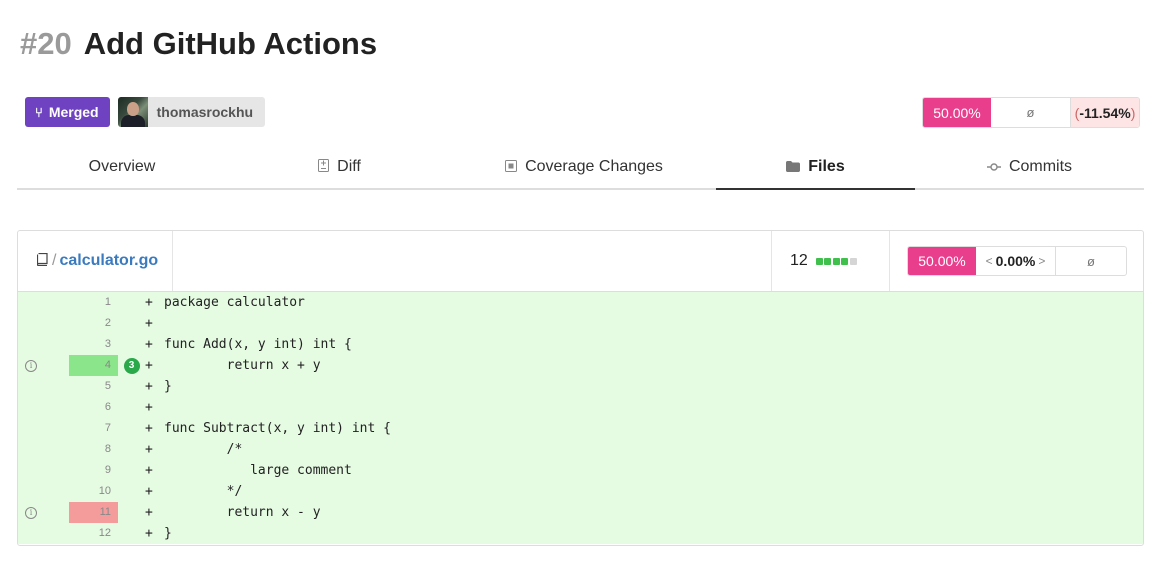 The width and height of the screenshot is (1163, 567). Describe the element at coordinates (93, 407) in the screenshot. I see `line-number: 6` at that location.